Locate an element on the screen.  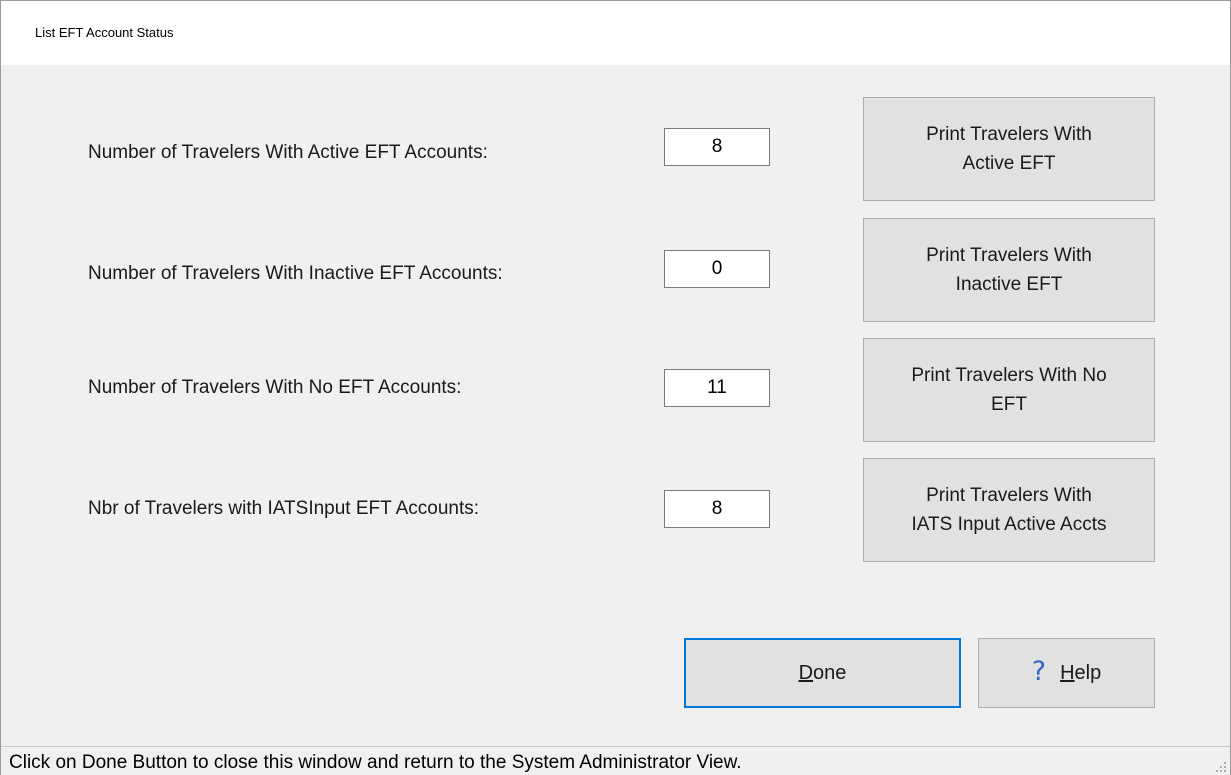
help-mnemonic: H is located at coordinates (1067, 672).